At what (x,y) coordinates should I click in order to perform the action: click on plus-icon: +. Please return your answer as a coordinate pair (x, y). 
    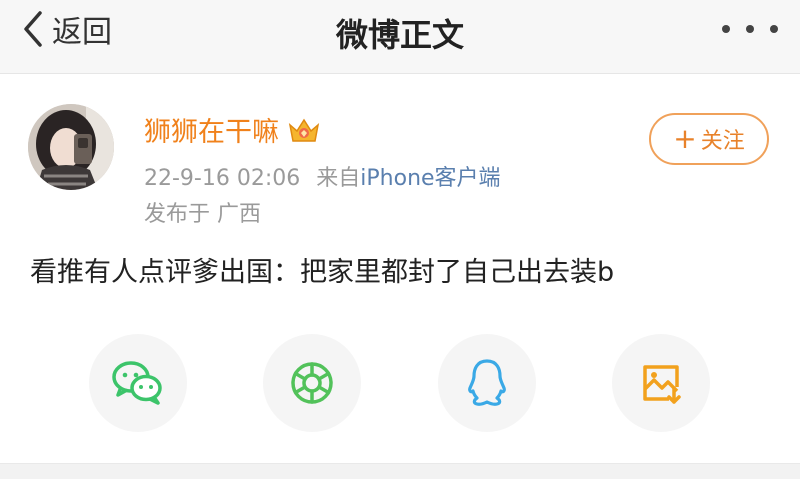
    Looking at the image, I should click on (685, 138).